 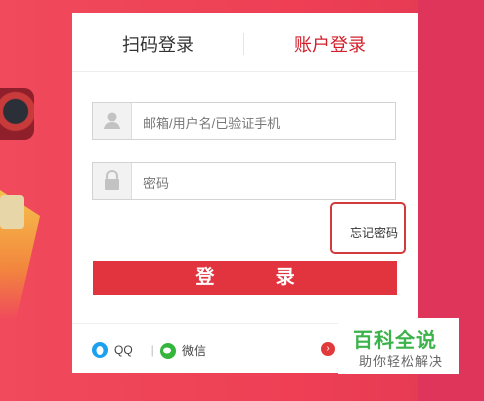 I want to click on tab-qr-login: 扫码登录, so click(x=158, y=44).